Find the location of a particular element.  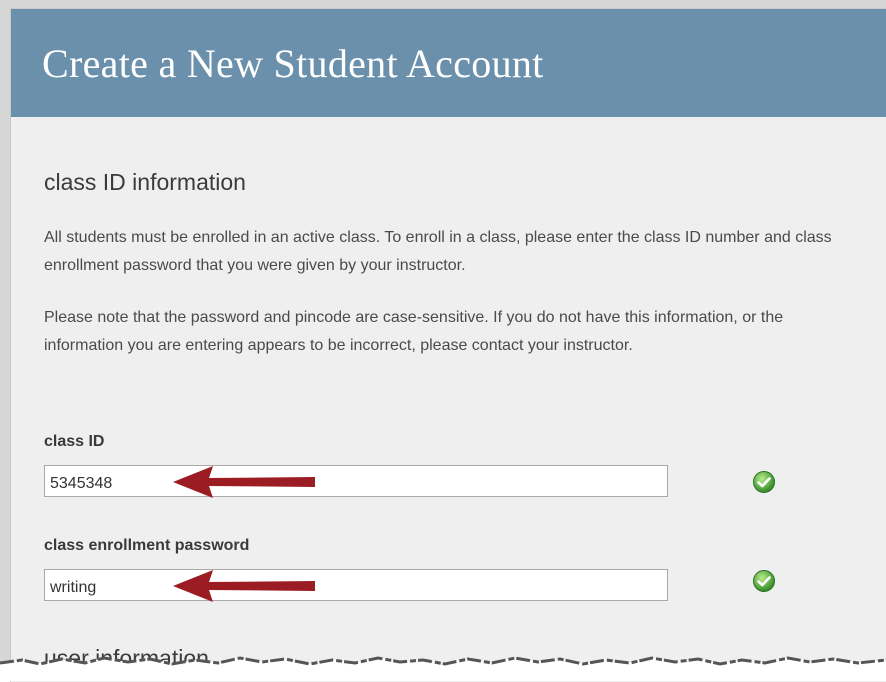

page-title: Create a New Student Account is located at coordinates (293, 63).